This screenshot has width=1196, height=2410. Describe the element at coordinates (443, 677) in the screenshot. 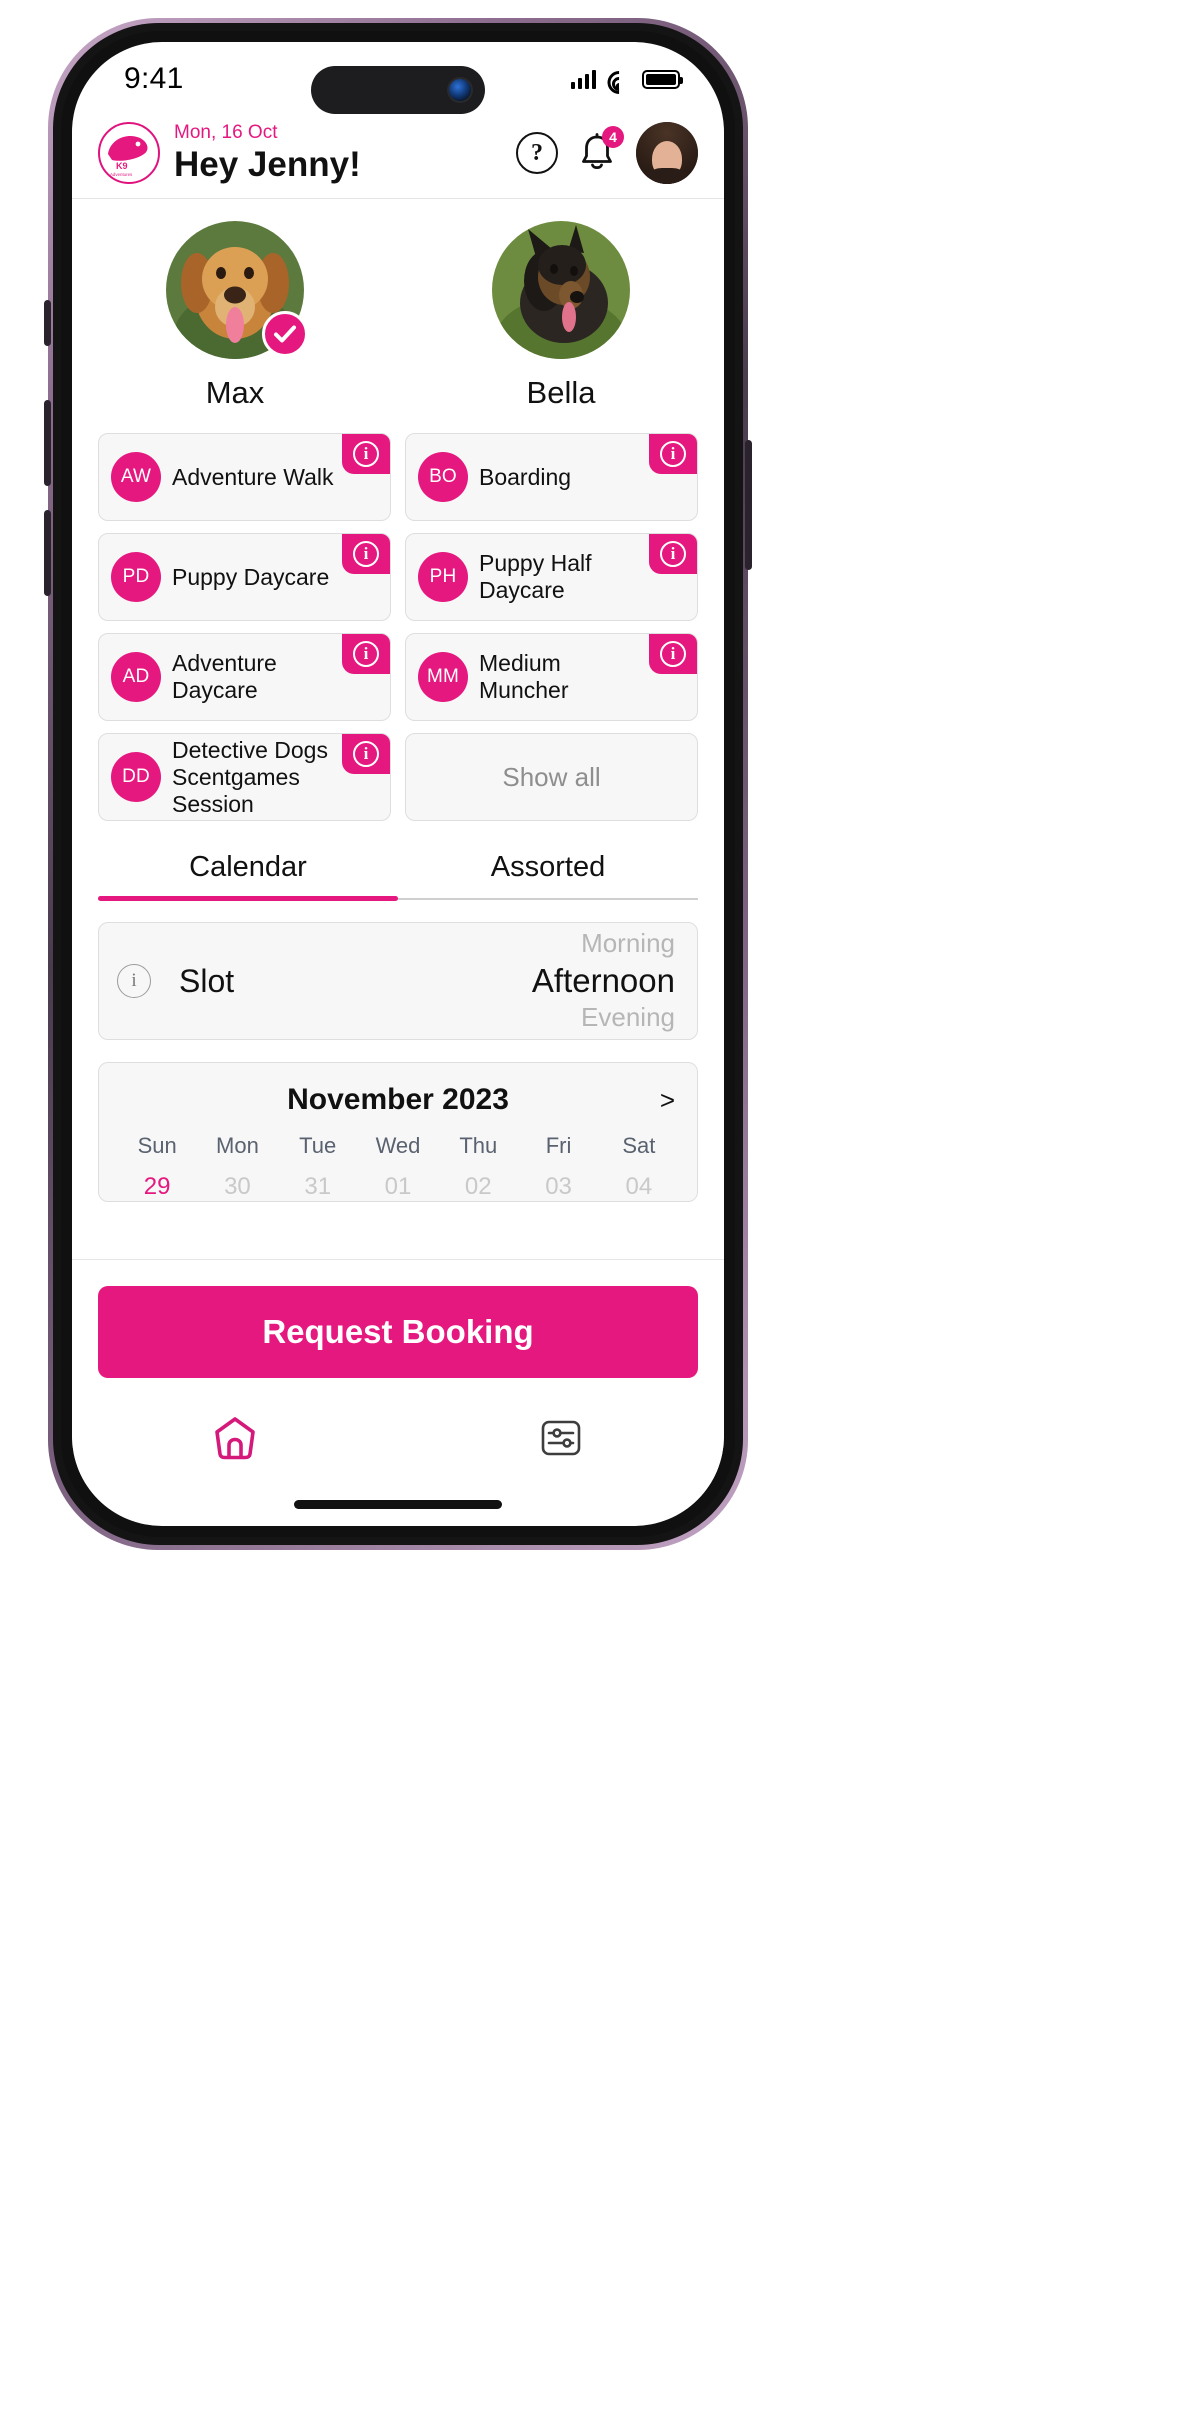

I see `service-initials: MM` at that location.